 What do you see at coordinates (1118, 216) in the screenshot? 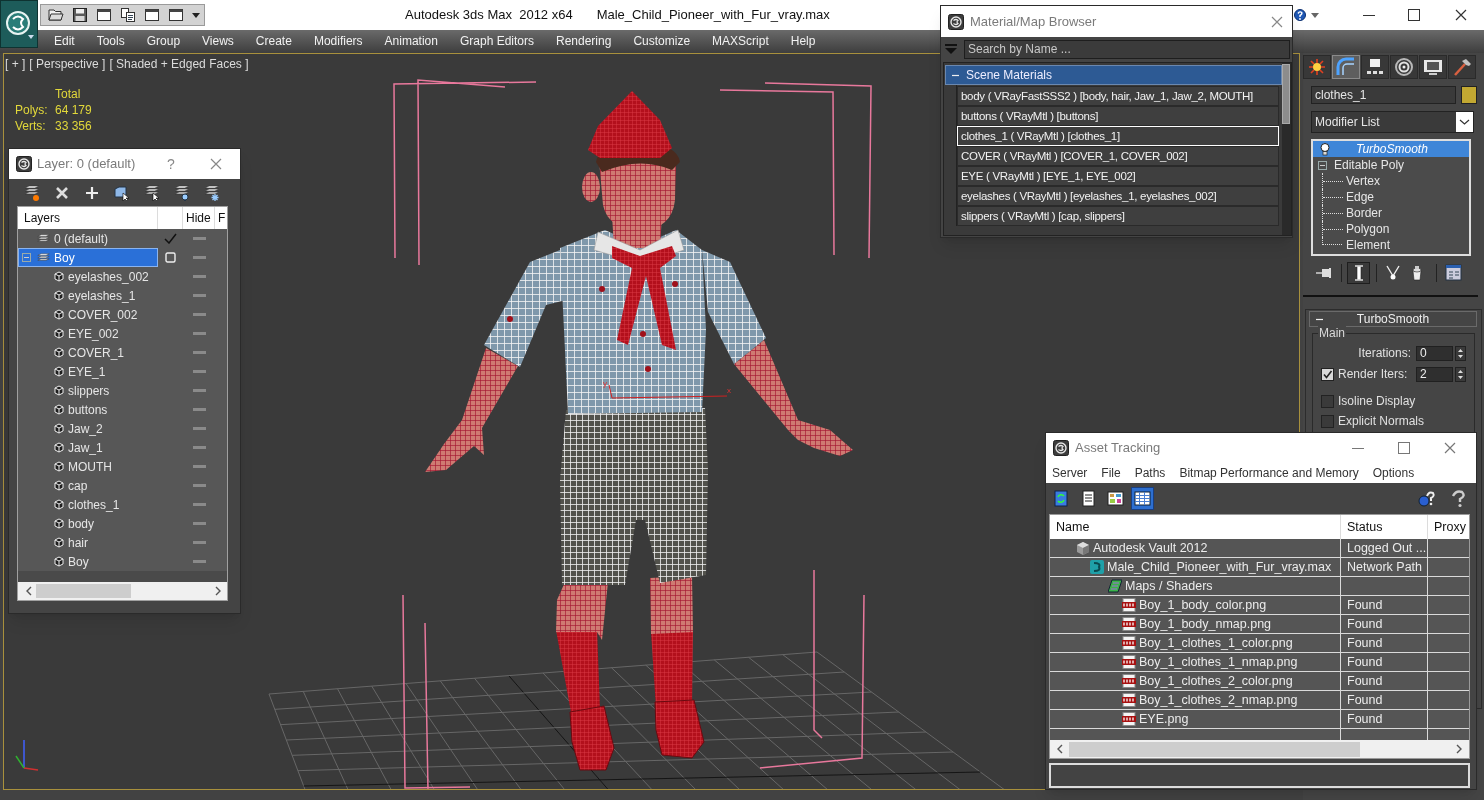
I see `material-item: slippers ( VRayMtl ) [cap, slippers]` at bounding box center [1118, 216].